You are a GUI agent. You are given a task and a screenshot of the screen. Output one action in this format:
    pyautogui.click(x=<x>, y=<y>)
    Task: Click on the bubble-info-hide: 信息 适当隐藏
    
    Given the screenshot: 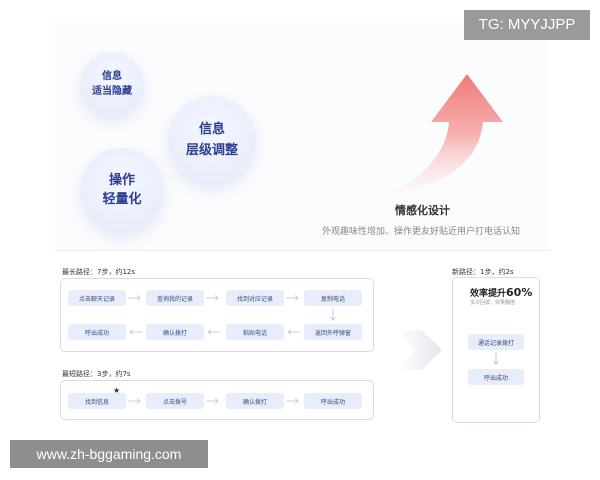 What is the action you would take?
    pyautogui.click(x=112, y=84)
    